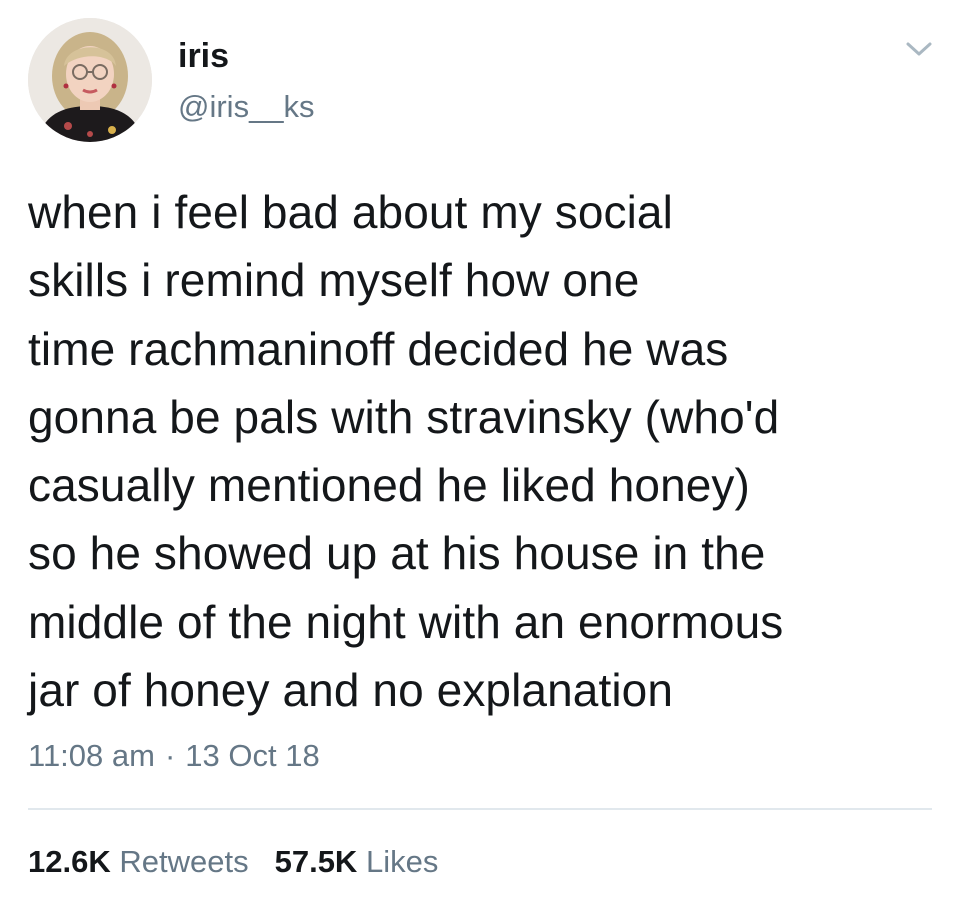 The width and height of the screenshot is (960, 908). I want to click on tweet-timestamp: 11:08 am · 13 Oct 18, so click(174, 756).